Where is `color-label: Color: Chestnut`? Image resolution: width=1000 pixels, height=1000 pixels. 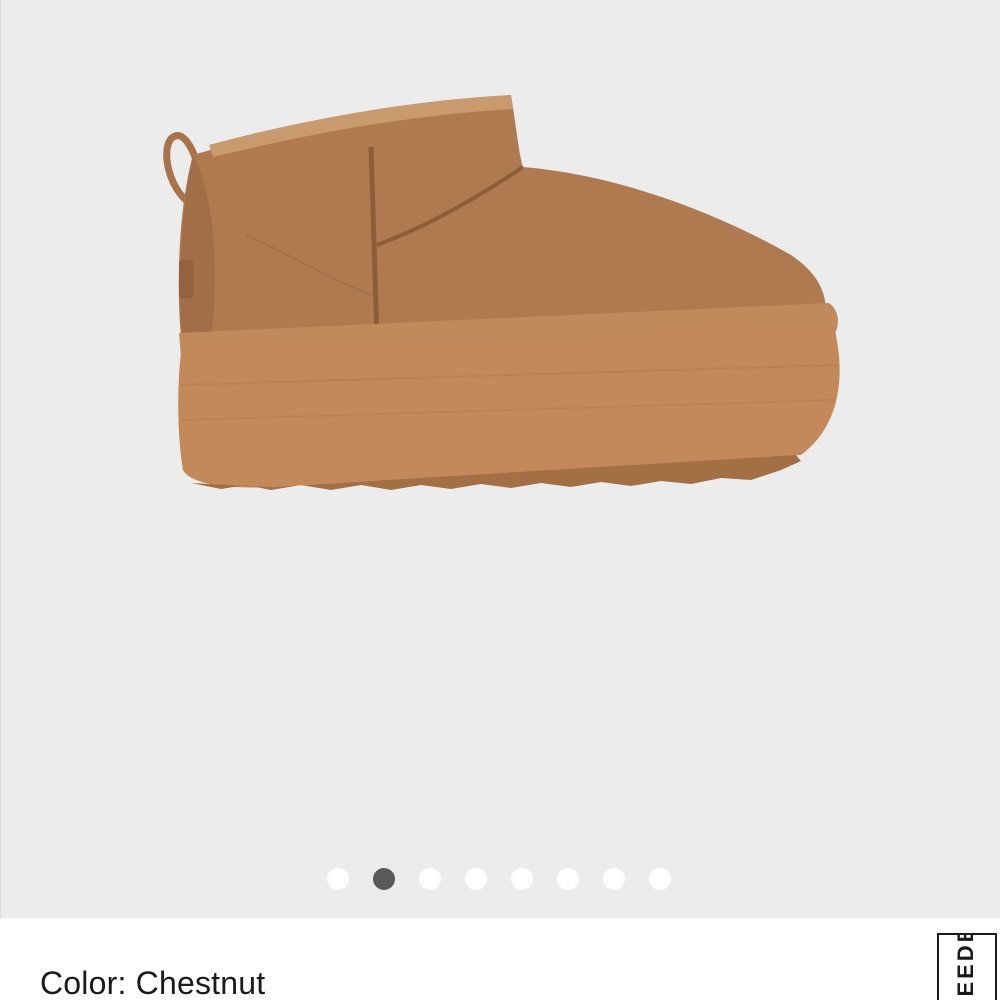 color-label: Color: Chestnut is located at coordinates (153, 982).